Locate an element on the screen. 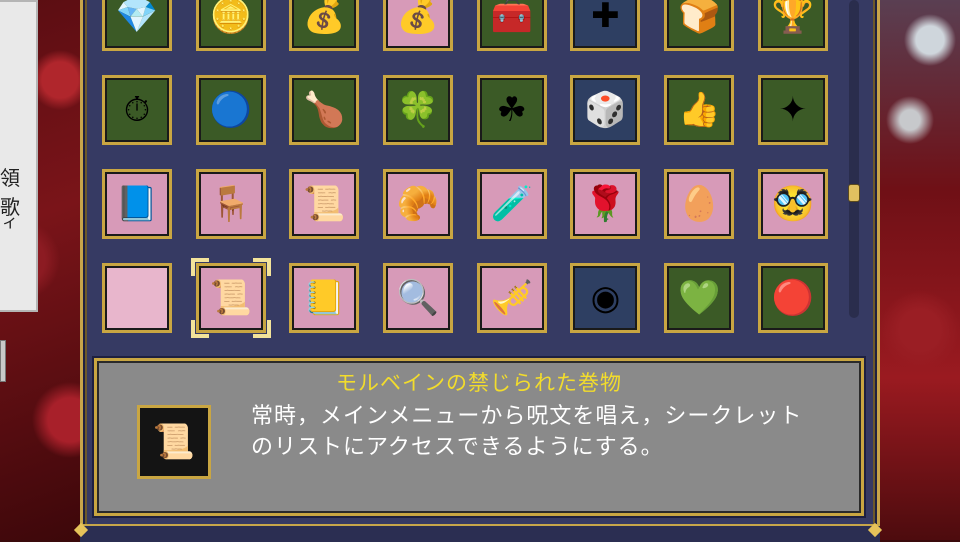 Image resolution: width=960 pixels, height=542 pixels. item-icon: 💚 is located at coordinates (699, 298).